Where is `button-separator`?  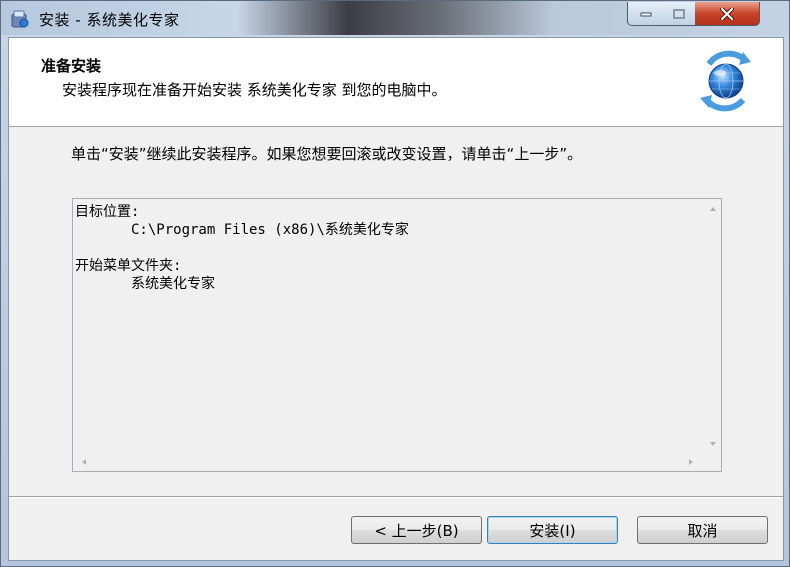 button-separator is located at coordinates (396, 497).